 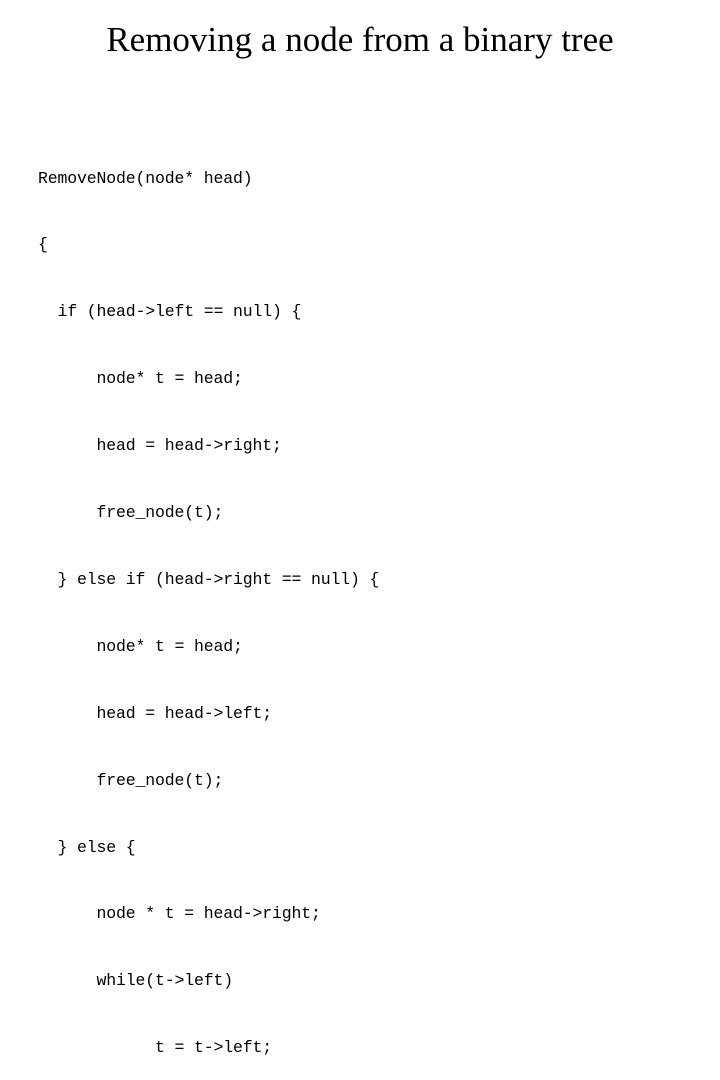 I want to click on code-line: } else if (head->right == null) {, so click(x=209, y=579).